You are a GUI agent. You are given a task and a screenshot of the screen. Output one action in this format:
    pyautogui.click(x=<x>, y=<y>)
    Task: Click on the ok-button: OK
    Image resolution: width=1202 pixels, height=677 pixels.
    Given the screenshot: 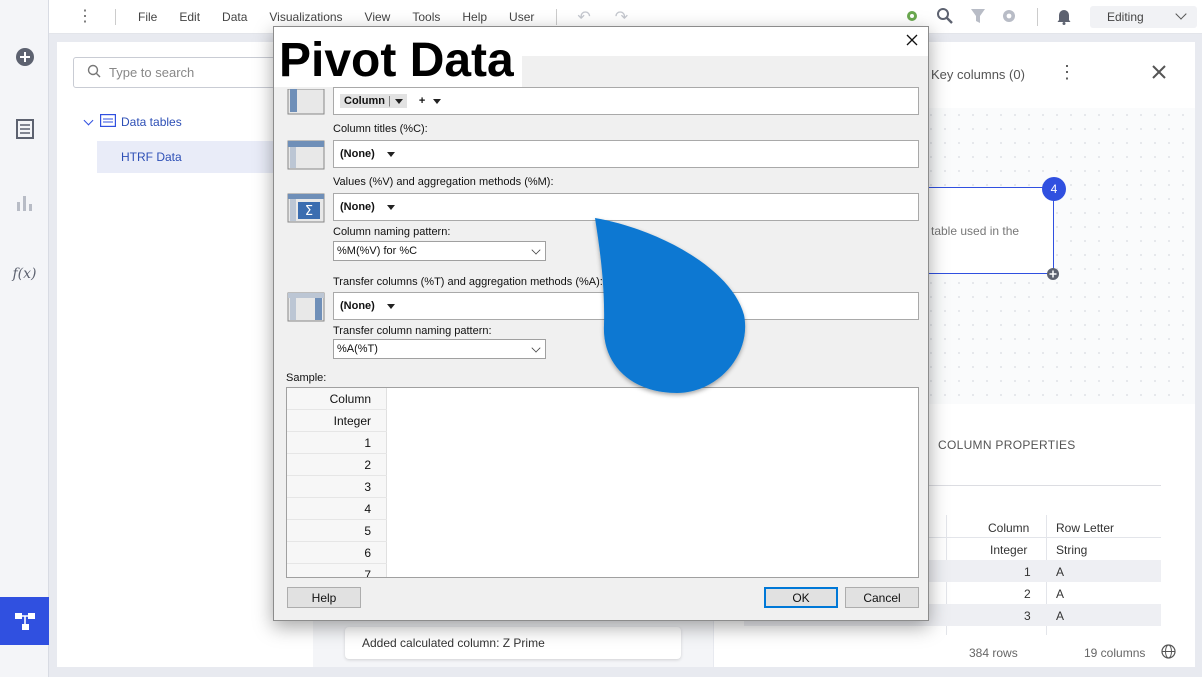 What is the action you would take?
    pyautogui.click(x=801, y=597)
    